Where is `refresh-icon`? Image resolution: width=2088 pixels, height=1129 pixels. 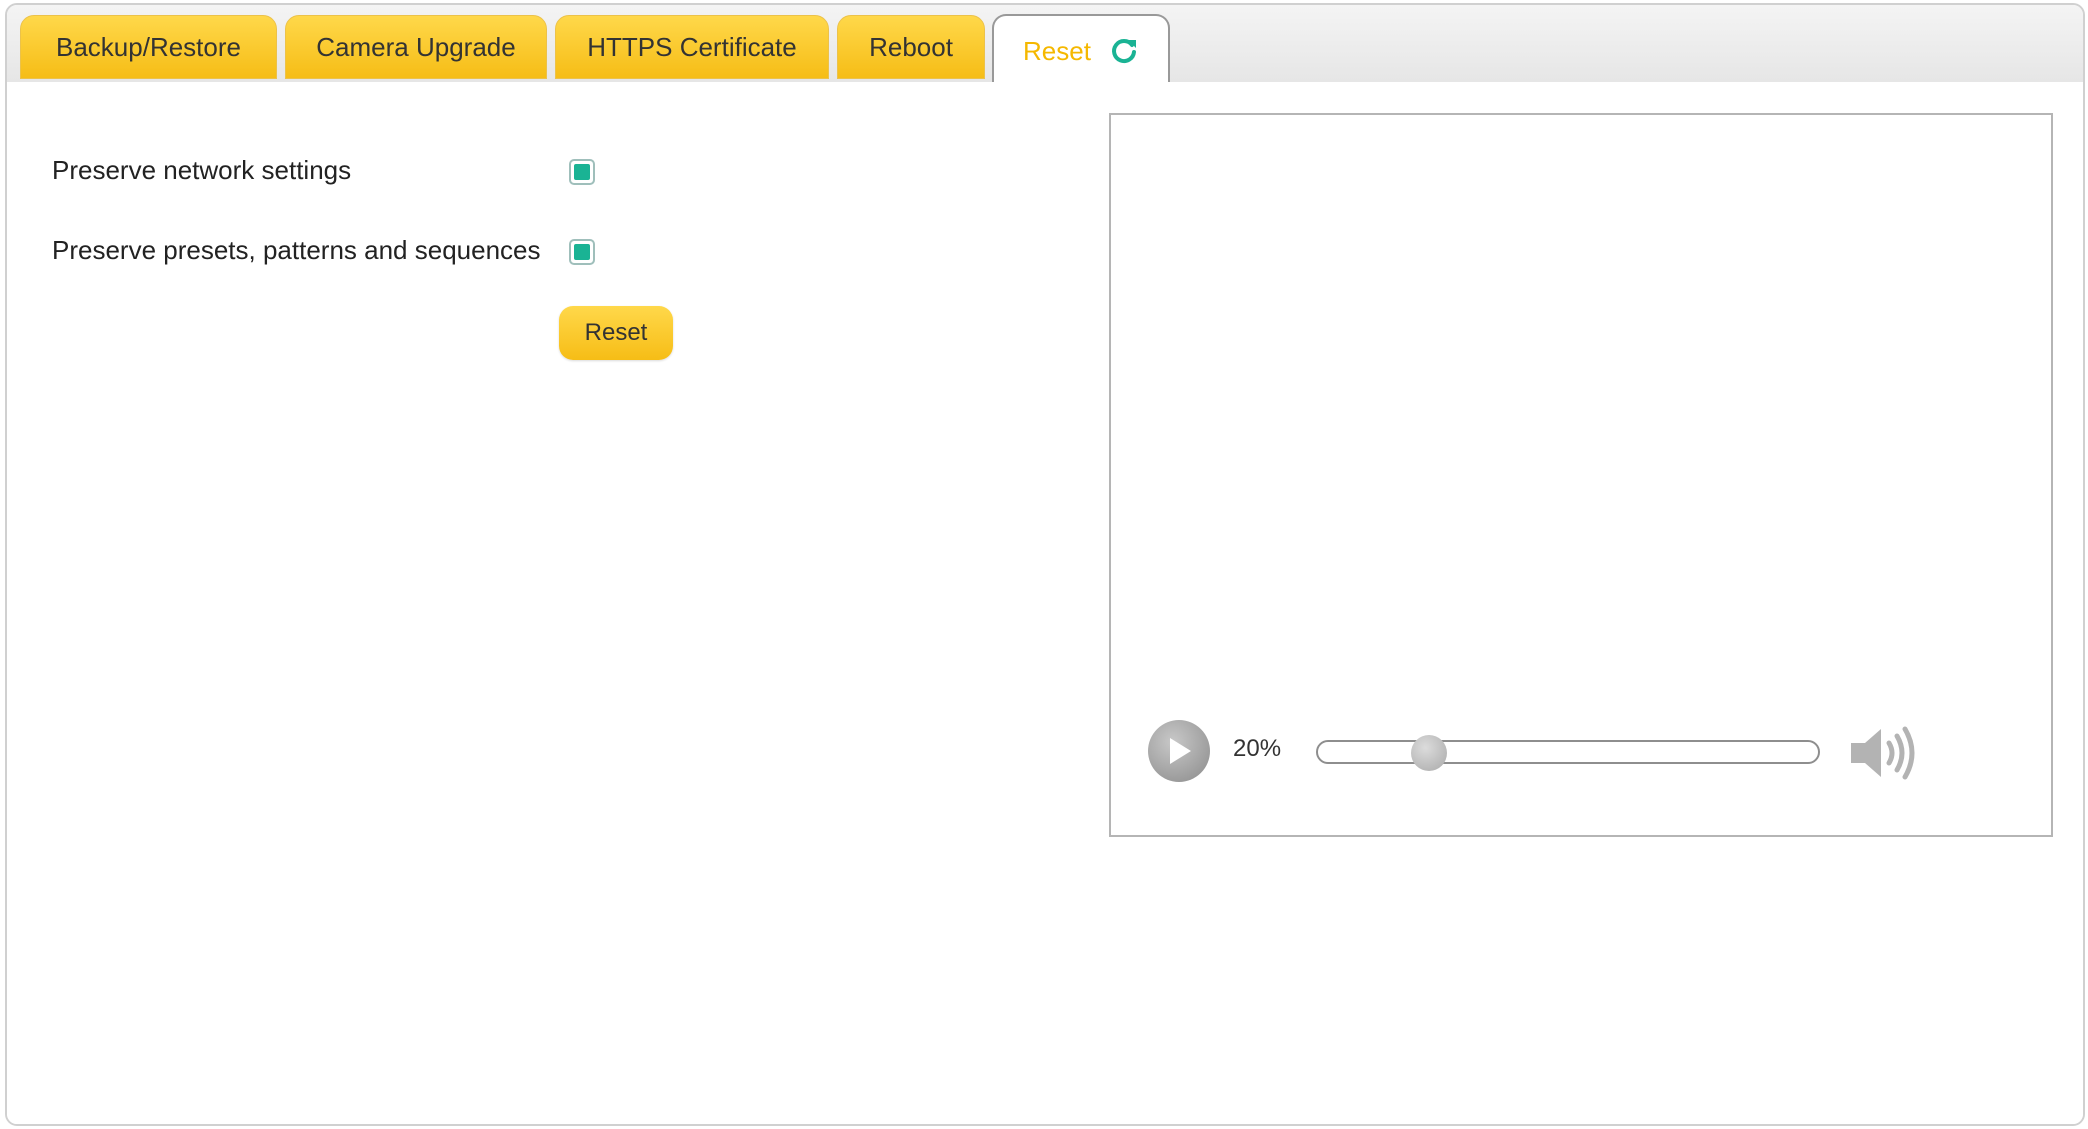
refresh-icon is located at coordinates (1124, 51).